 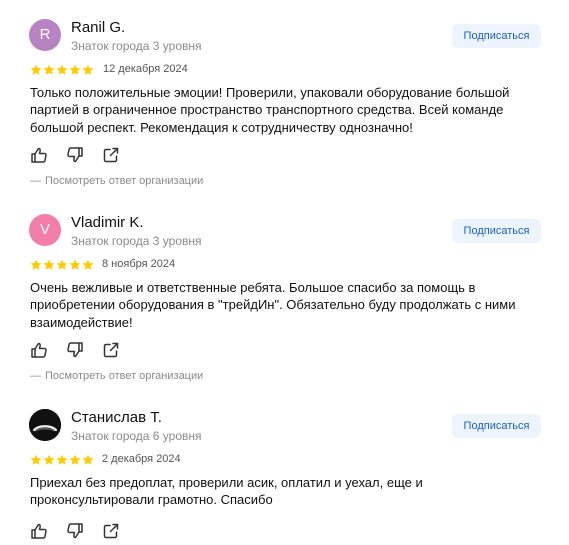 What do you see at coordinates (136, 436) in the screenshot?
I see `author-level: Знаток города 6 уровня` at bounding box center [136, 436].